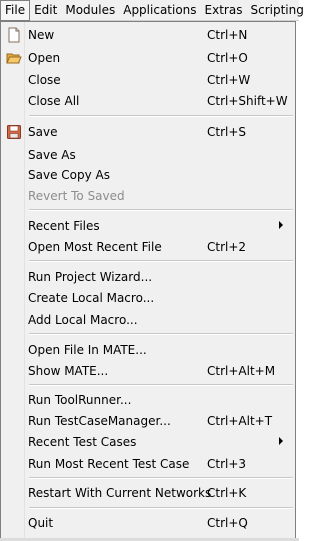 This screenshot has width=320, height=541. What do you see at coordinates (82, 442) in the screenshot?
I see `menu-item-label: Recent Test Cases` at bounding box center [82, 442].